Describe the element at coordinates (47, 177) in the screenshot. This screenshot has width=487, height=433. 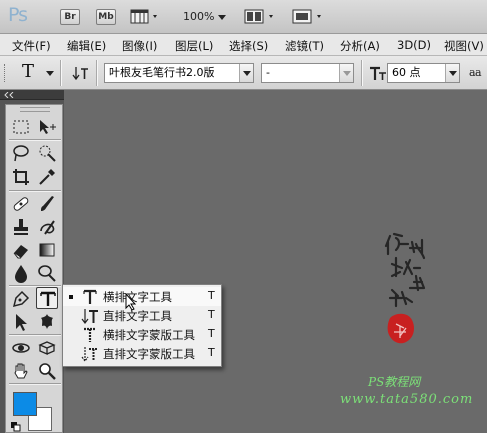
I see `eyedropper-tool-icon` at that location.